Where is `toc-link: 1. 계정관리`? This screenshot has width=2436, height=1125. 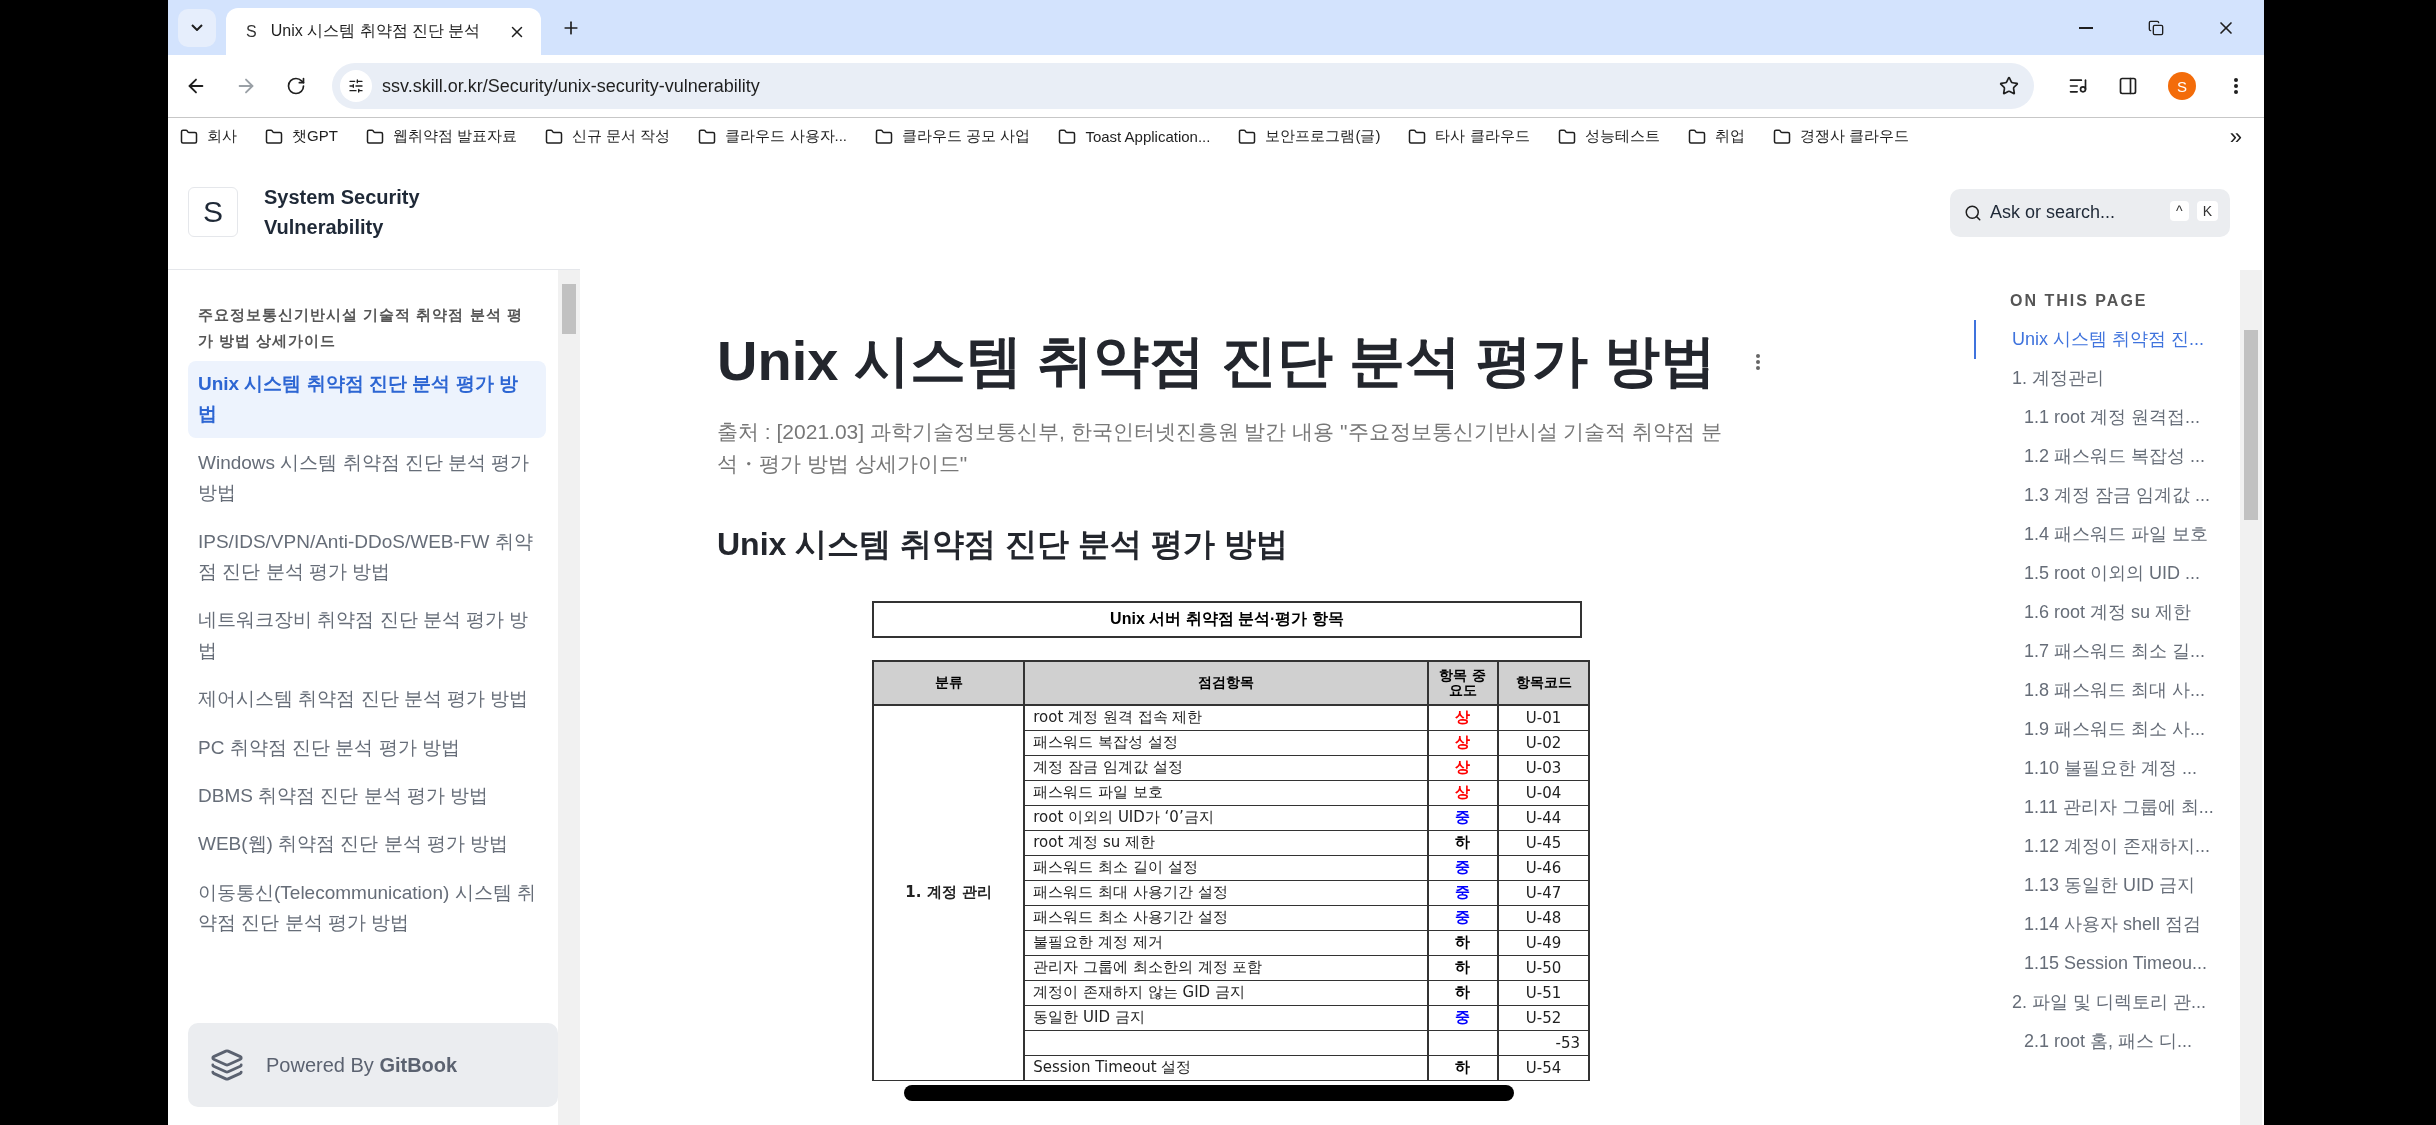 toc-link: 1. 계정관리 is located at coordinates (2107, 378).